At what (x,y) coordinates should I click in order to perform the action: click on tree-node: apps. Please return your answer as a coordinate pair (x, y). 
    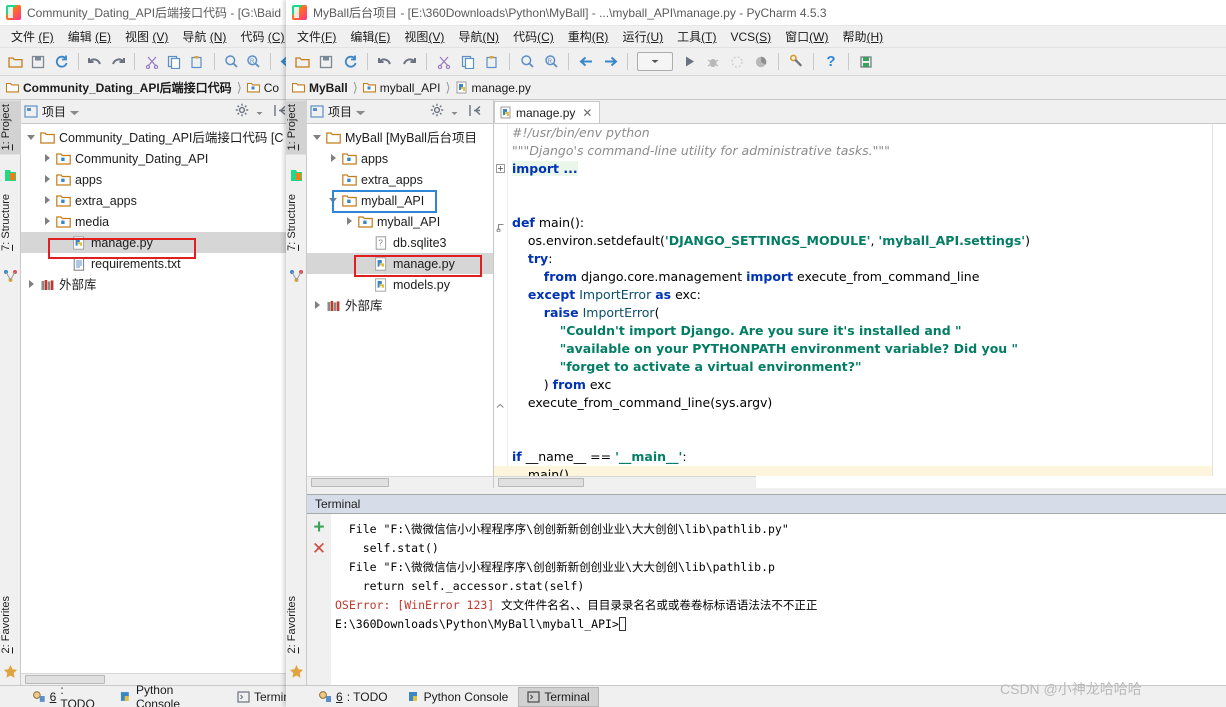
    Looking at the image, I should click on (159, 179).